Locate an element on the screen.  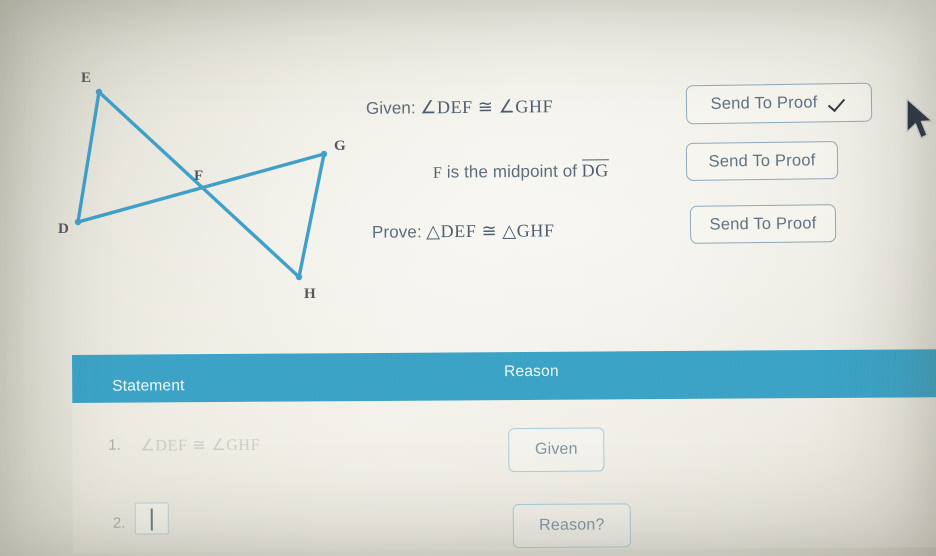
midpoint-statement-line: F is the midpoint of DG is located at coordinates (521, 170).